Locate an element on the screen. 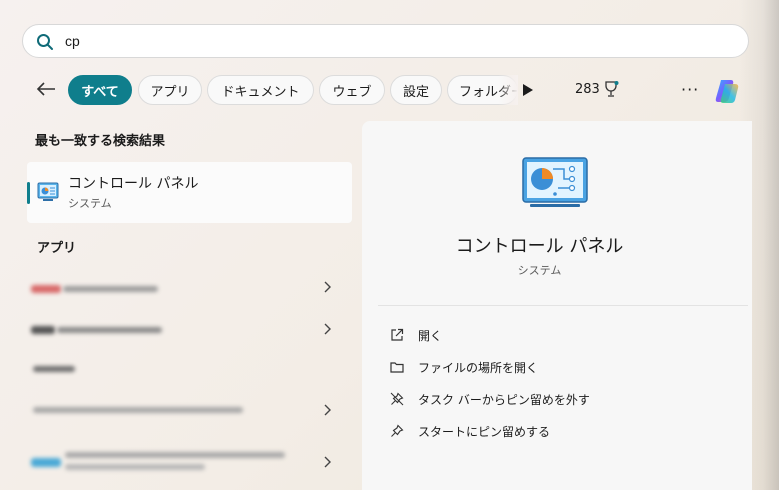 Image resolution: width=779 pixels, height=490 pixels. search-icon is located at coordinates (45, 42).